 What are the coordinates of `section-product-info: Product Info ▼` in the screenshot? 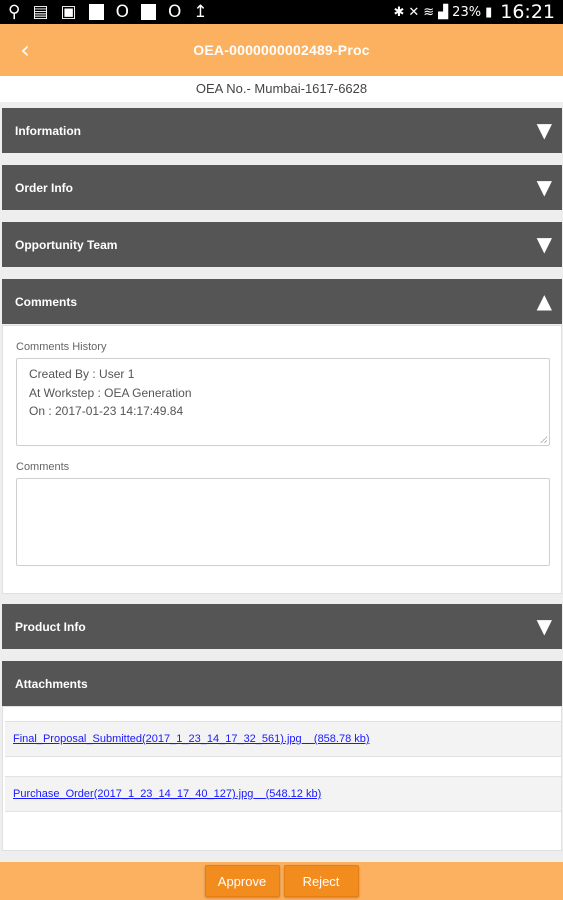 It's located at (282, 626).